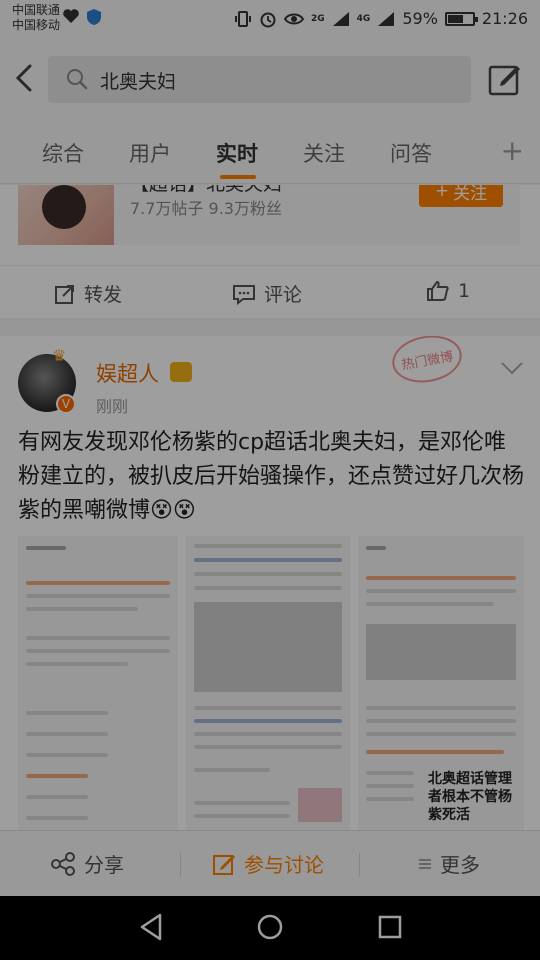 This screenshot has width=540, height=960. Describe the element at coordinates (150, 153) in the screenshot. I see `tab-users: 用户` at that location.